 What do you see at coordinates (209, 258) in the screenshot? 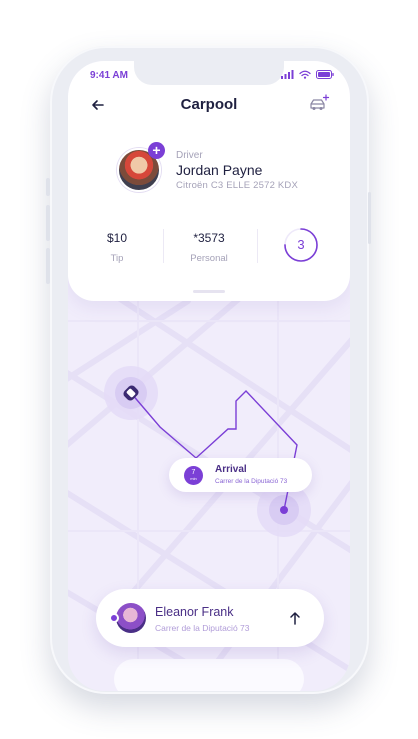
I see `stat-label: Personal` at bounding box center [209, 258].